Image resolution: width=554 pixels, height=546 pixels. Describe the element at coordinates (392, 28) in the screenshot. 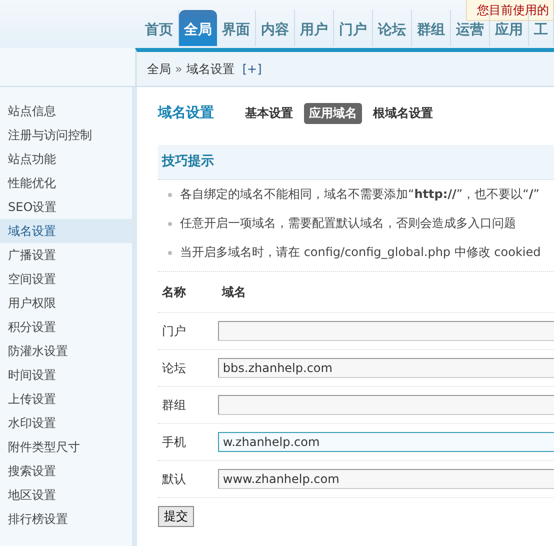

I see `nav-tab: 论坛` at that location.